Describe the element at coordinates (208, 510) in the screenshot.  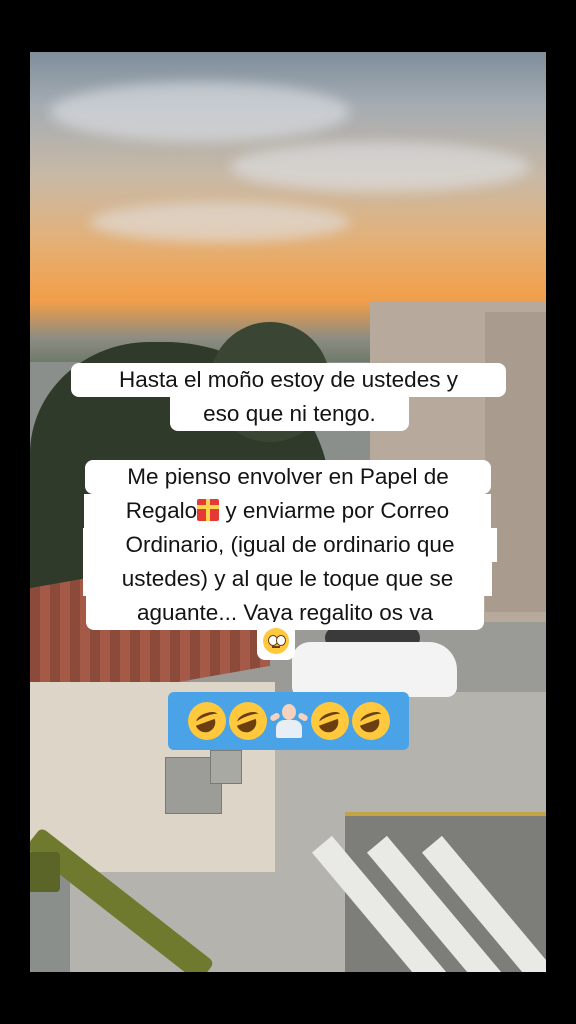
I see `gift-icon` at that location.